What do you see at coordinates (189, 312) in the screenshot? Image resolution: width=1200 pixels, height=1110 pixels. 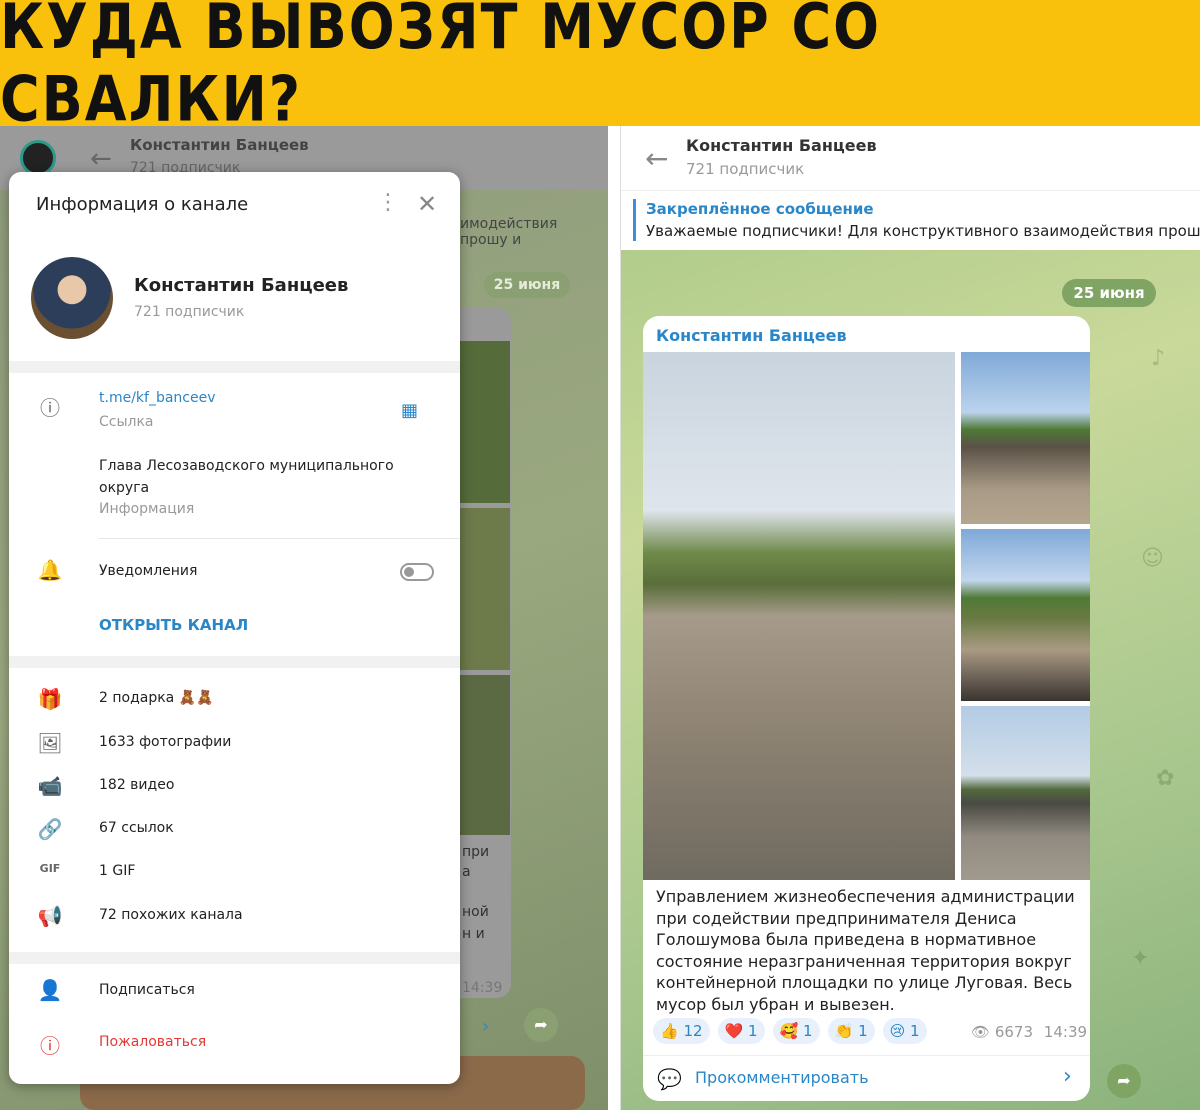 I see `subscriber-count: 721 подписчик` at bounding box center [189, 312].